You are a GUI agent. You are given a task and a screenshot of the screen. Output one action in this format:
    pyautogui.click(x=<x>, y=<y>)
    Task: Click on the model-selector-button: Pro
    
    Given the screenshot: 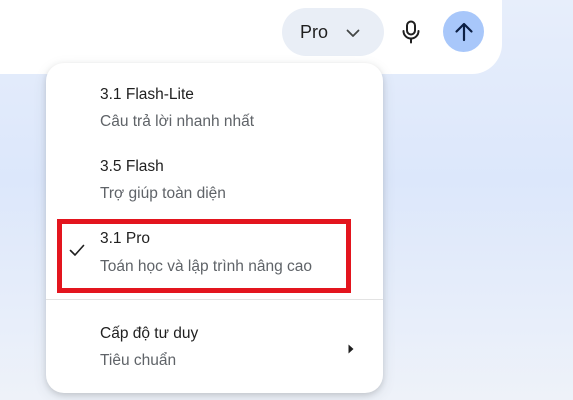 What is the action you would take?
    pyautogui.click(x=333, y=32)
    